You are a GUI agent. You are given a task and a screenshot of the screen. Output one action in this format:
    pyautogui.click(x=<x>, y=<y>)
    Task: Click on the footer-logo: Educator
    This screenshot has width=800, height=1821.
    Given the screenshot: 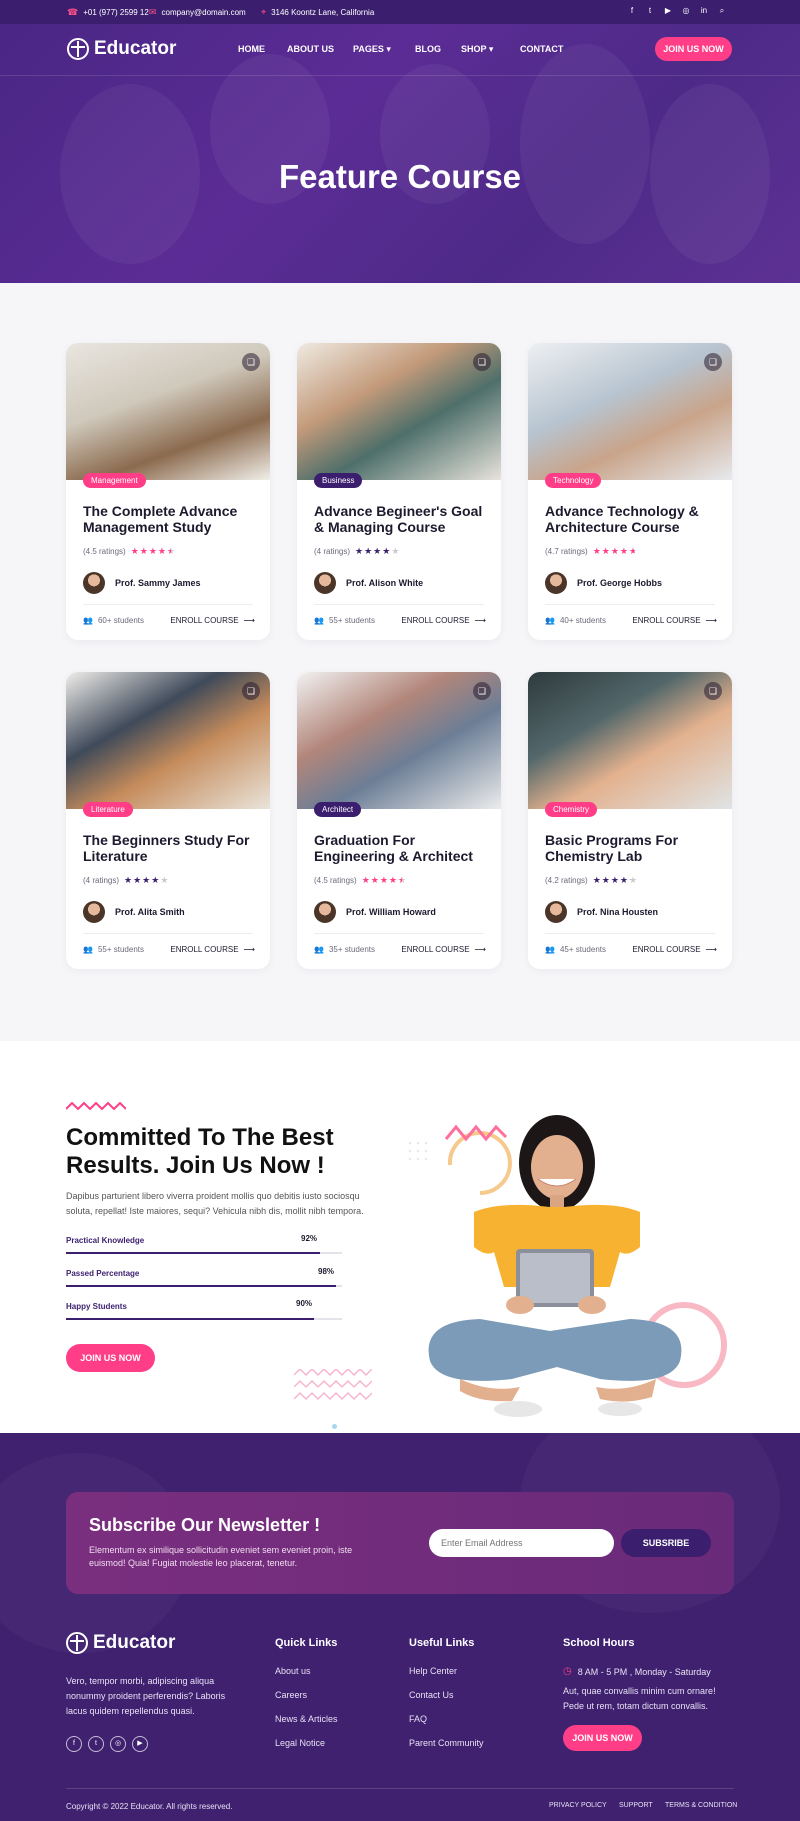 What is the action you would take?
    pyautogui.click(x=120, y=1643)
    